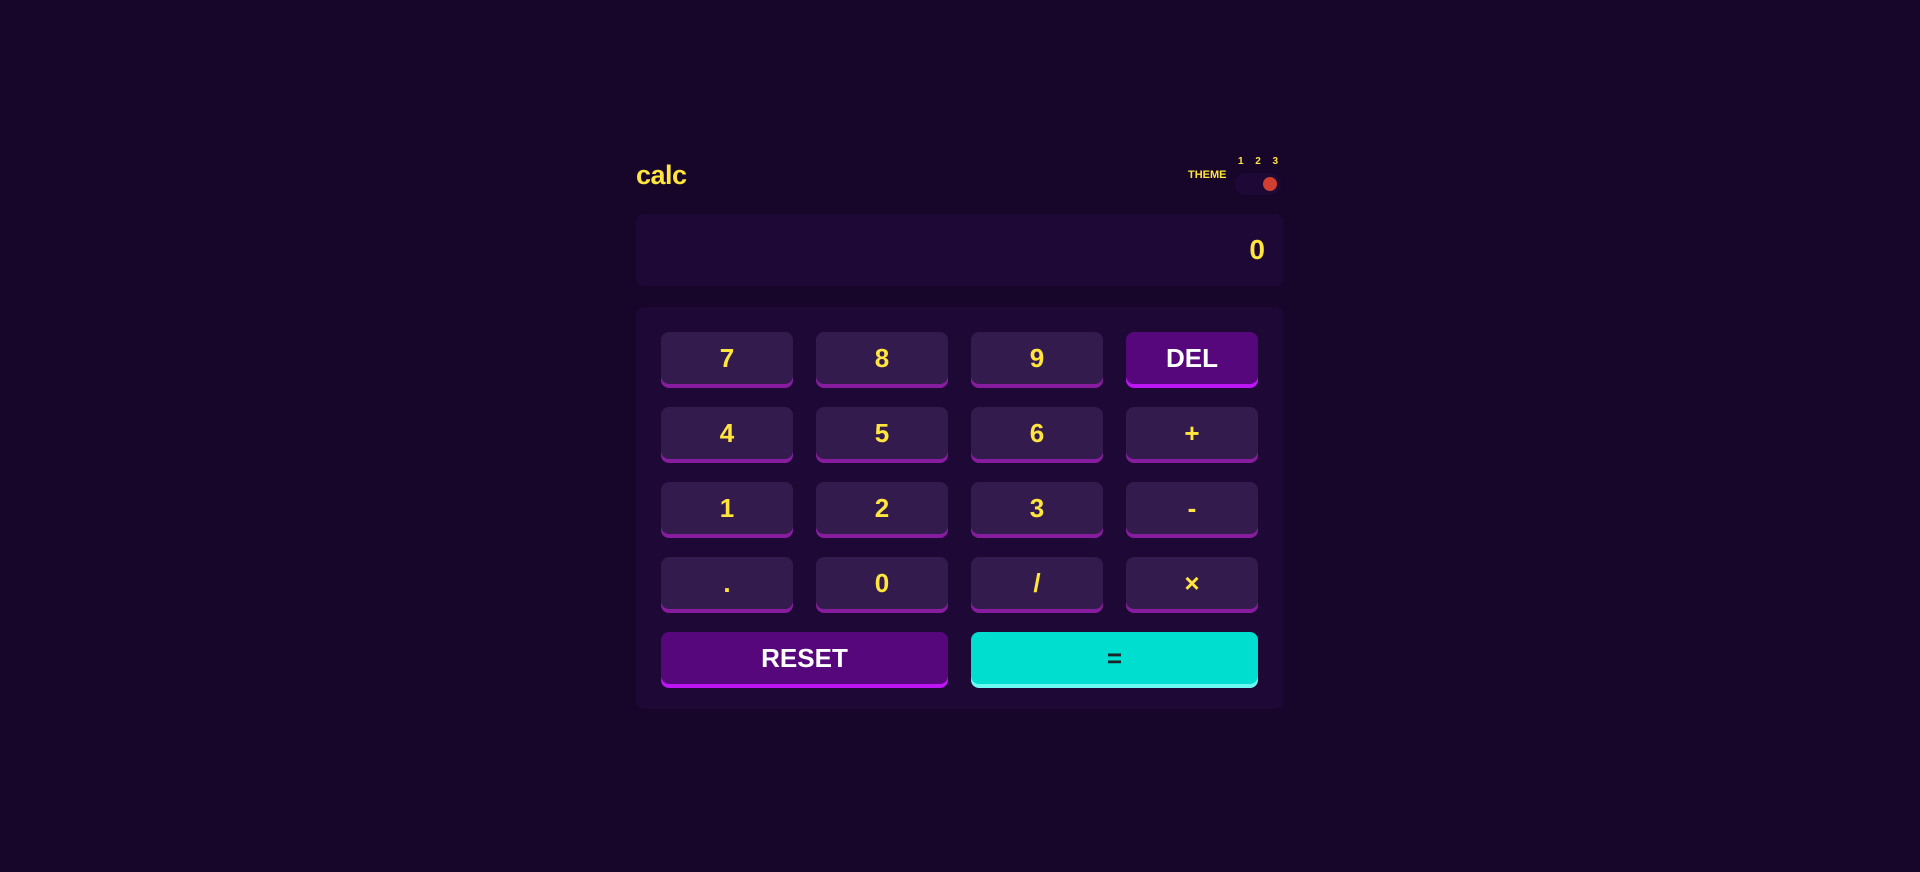  Describe the element at coordinates (727, 583) in the screenshot. I see `key-decimal: .` at that location.